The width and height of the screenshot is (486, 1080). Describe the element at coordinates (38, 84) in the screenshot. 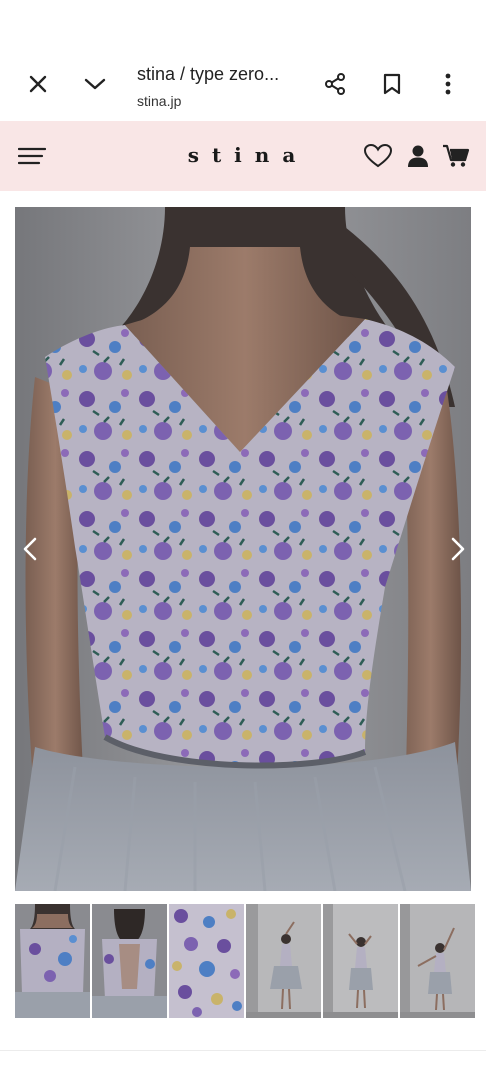

I see `close-icon` at that location.